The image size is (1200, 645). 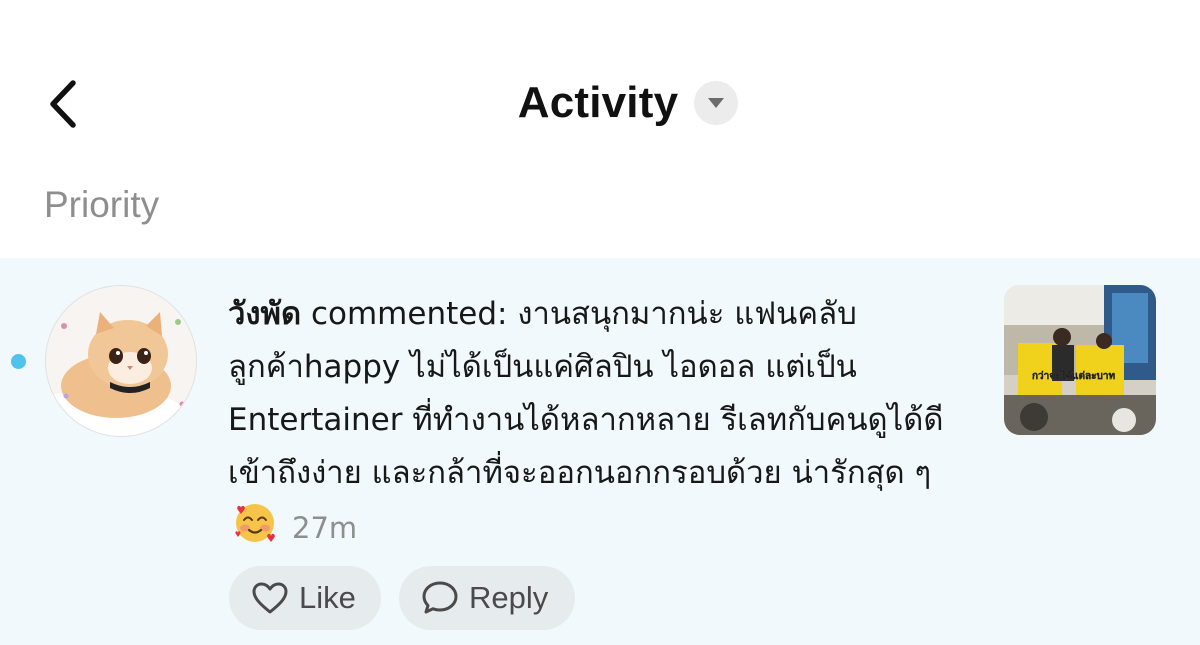 I want to click on action-bar: Like Reply, so click(x=402, y=598).